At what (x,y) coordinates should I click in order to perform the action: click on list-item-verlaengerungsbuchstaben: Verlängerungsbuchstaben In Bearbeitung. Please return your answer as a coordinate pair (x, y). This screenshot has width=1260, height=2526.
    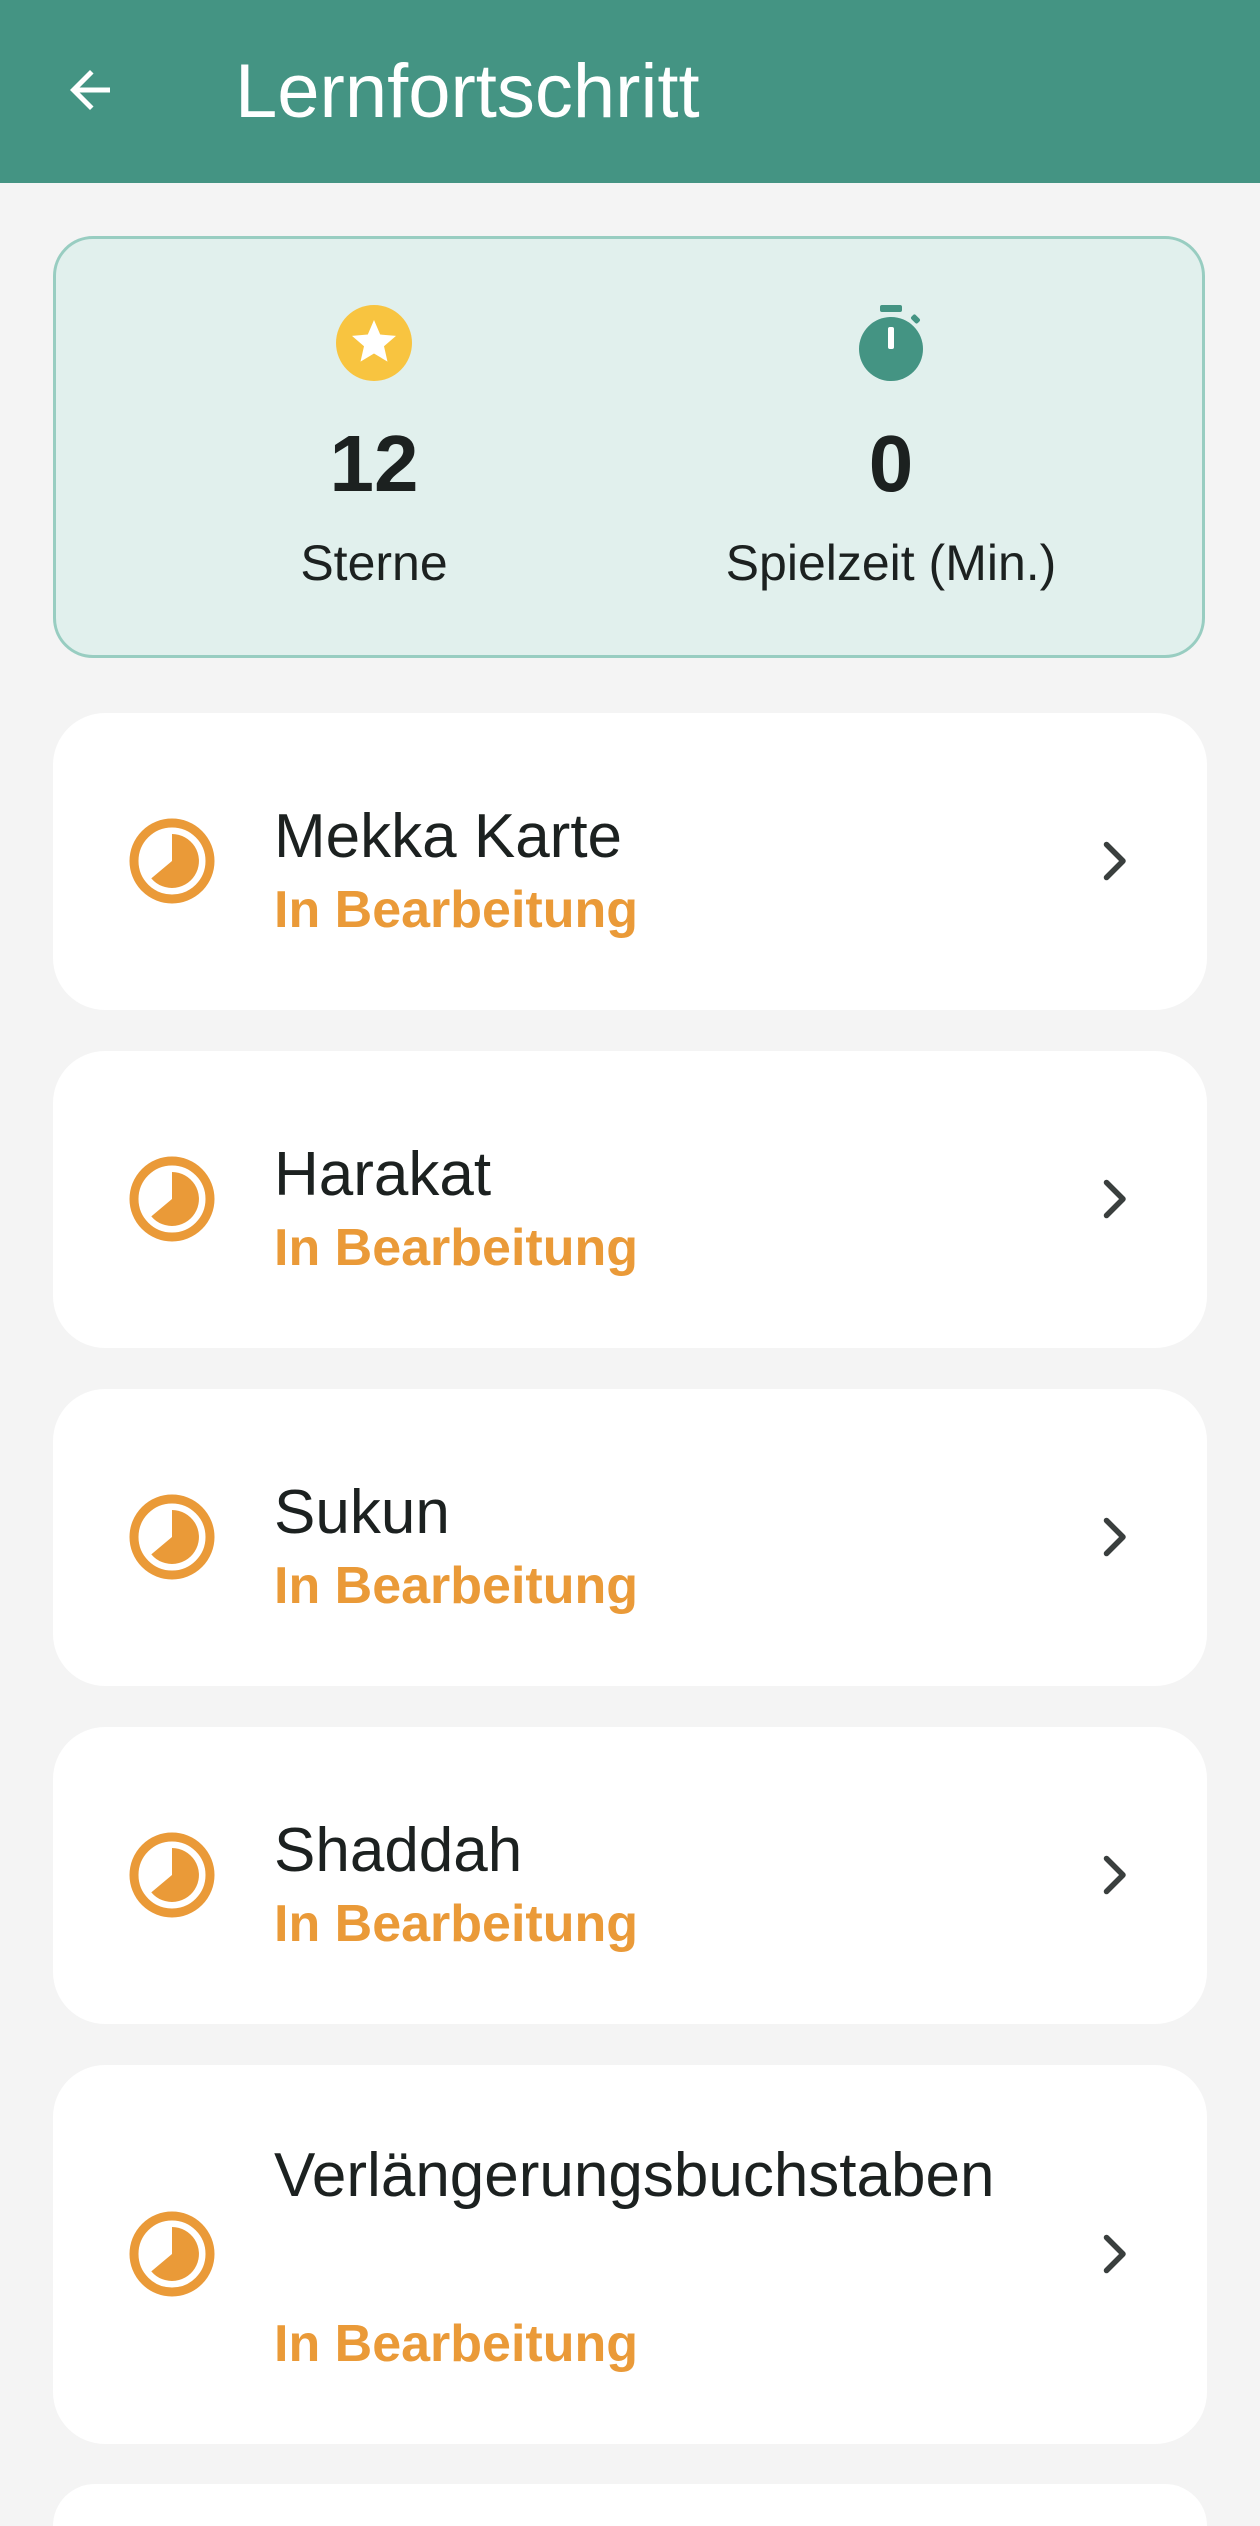
    Looking at the image, I should click on (630, 2254).